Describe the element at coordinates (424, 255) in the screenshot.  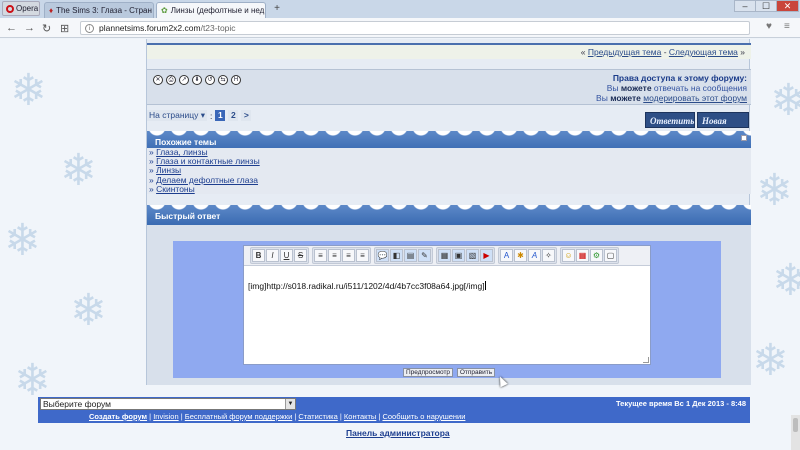
I see `hide-icon: ✎` at that location.